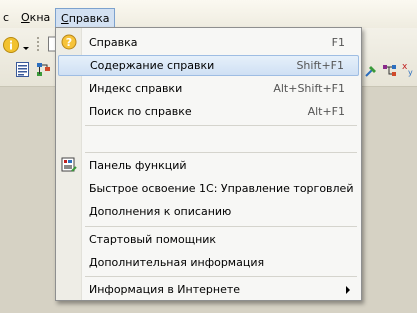 The image size is (417, 313). Describe the element at coordinates (23, 70) in the screenshot. I see `document-list-icon` at that location.